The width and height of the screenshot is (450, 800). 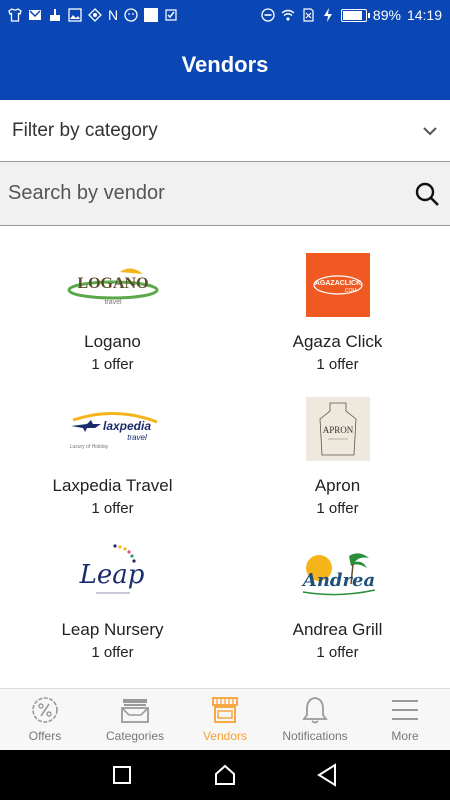 I want to click on status-system: 89% 14:19, so click(x=351, y=15).